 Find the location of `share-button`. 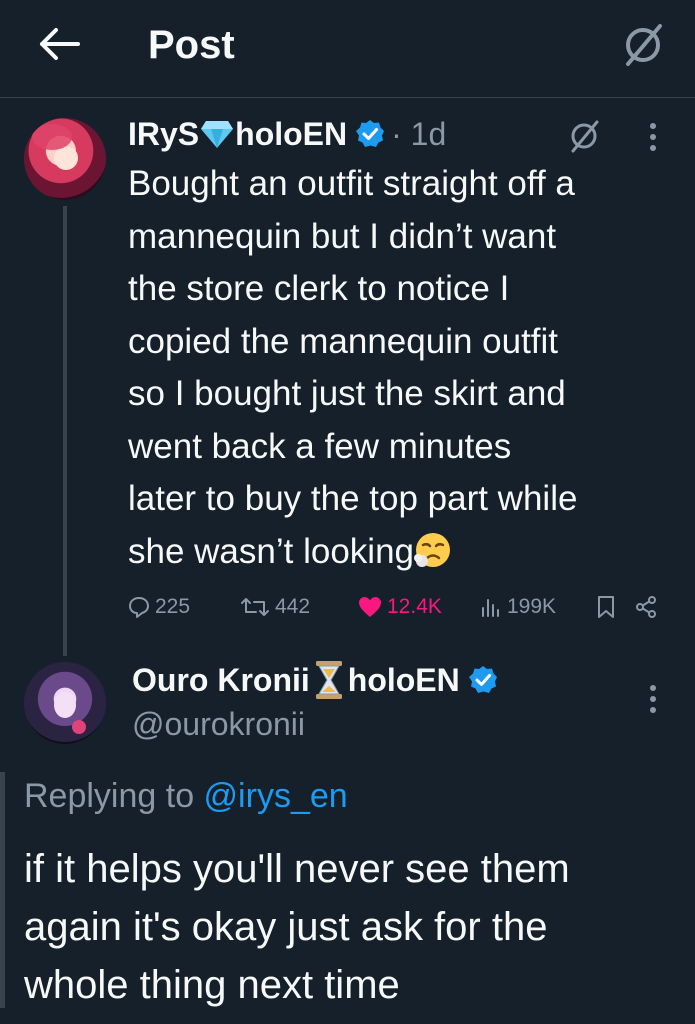

share-button is located at coordinates (648, 607).